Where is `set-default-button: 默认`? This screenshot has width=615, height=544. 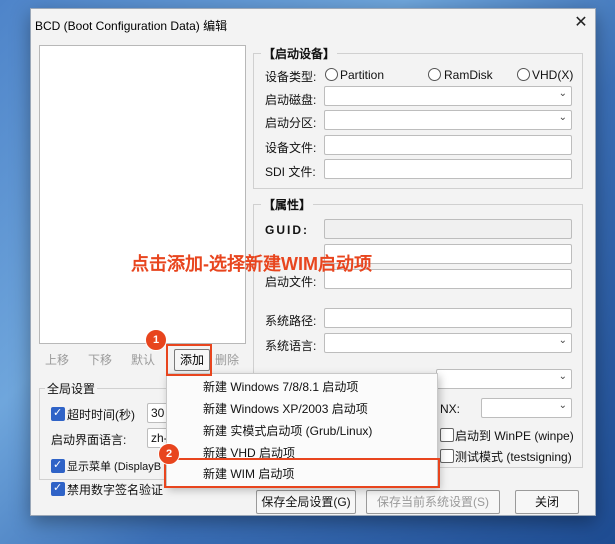 set-default-button: 默认 is located at coordinates (143, 360).